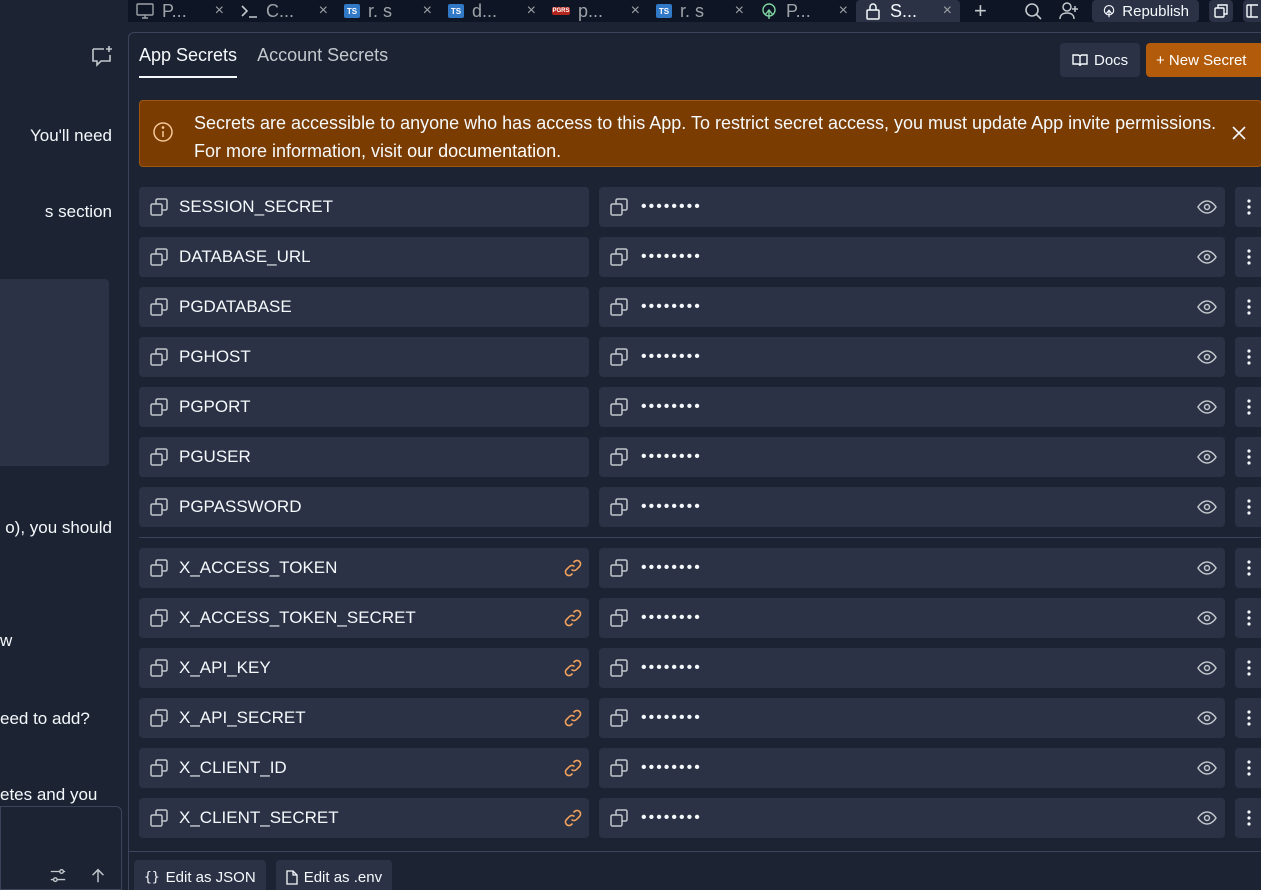 The image size is (1261, 890). What do you see at coordinates (364, 568) in the screenshot?
I see `secret-key-field: X_ACCESS_TOKEN` at bounding box center [364, 568].